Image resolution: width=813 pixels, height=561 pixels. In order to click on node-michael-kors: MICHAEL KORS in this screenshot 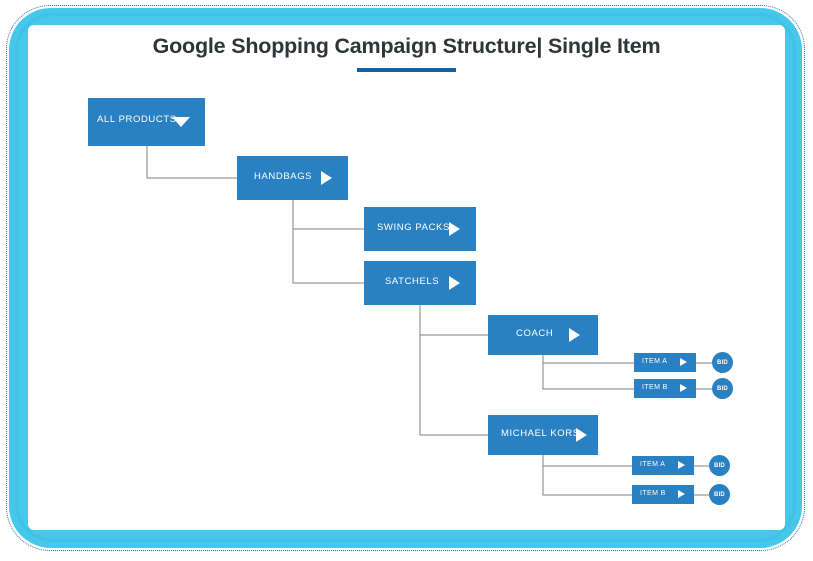, I will do `click(543, 435)`.